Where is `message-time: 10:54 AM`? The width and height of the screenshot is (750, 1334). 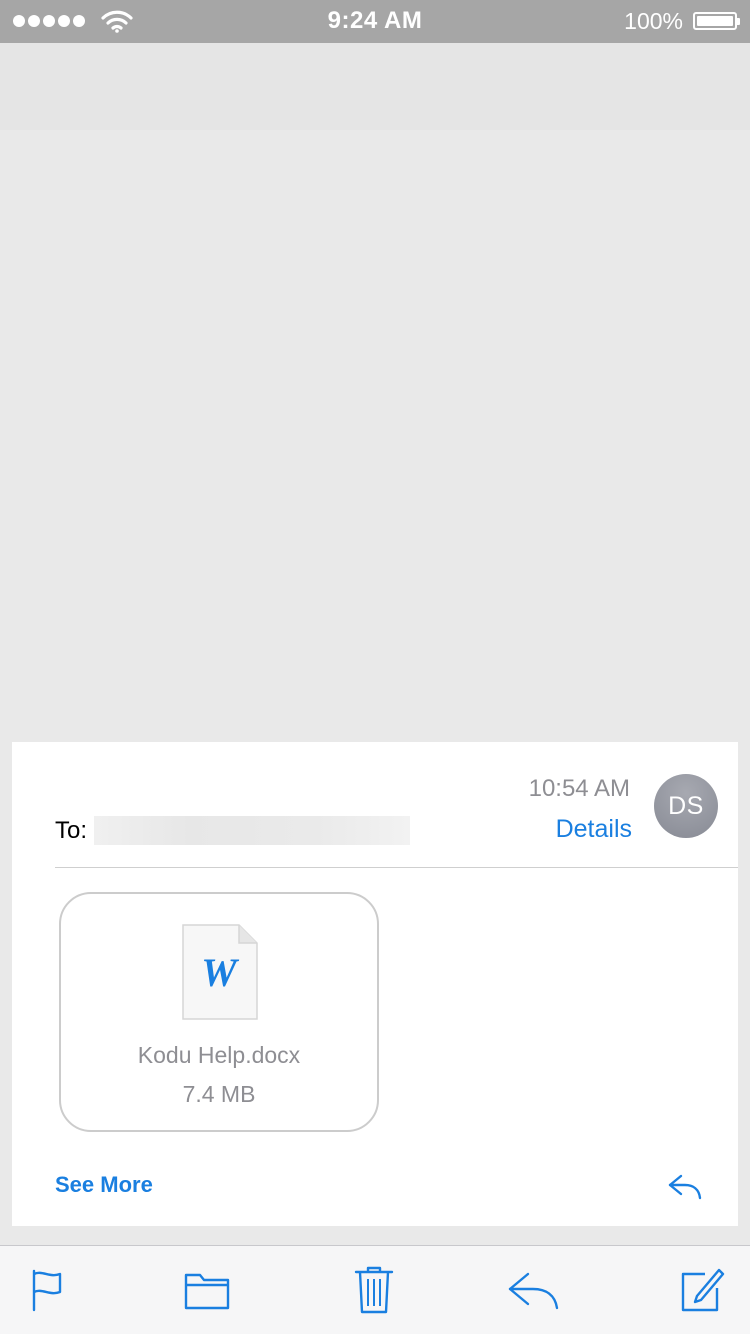 message-time: 10:54 AM is located at coordinates (579, 788).